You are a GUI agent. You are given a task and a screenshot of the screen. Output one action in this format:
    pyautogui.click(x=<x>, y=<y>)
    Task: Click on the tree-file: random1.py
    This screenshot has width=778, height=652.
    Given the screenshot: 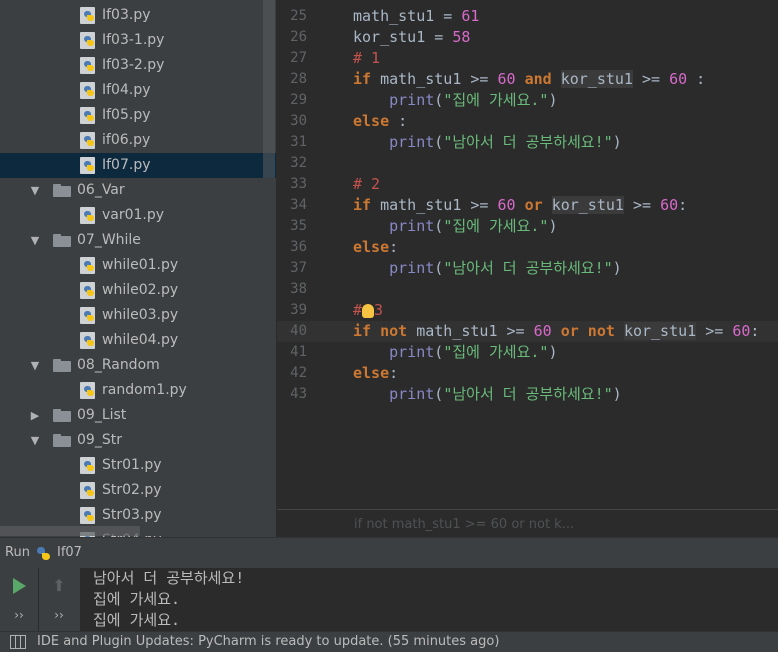 What is the action you would take?
    pyautogui.click(x=138, y=390)
    